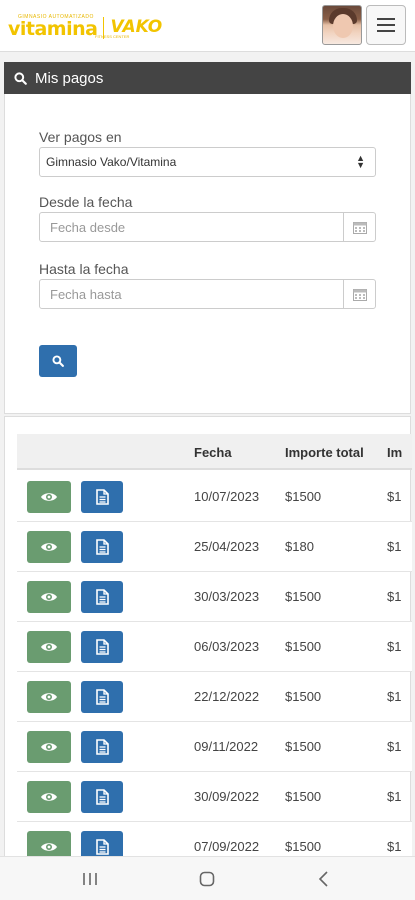 This screenshot has height=900, width=415. I want to click on search-button, so click(58, 361).